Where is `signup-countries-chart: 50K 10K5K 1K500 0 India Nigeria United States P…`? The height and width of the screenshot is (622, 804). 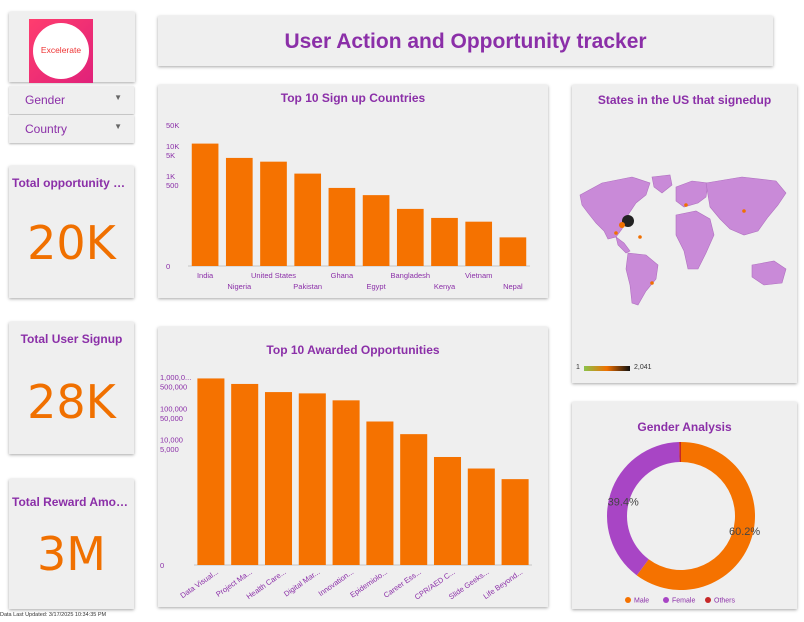
signup-countries-chart: 50K 10K5K 1K500 0 India Nigeria United States P… is located at coordinates (348, 206).